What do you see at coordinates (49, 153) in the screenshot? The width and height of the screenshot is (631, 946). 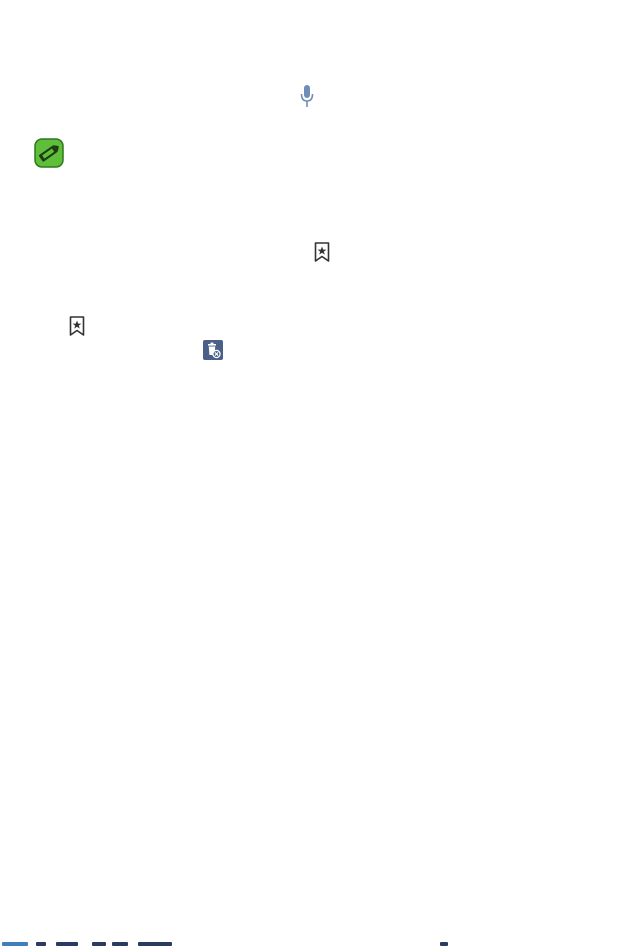 I see `note-pencil-icon` at bounding box center [49, 153].